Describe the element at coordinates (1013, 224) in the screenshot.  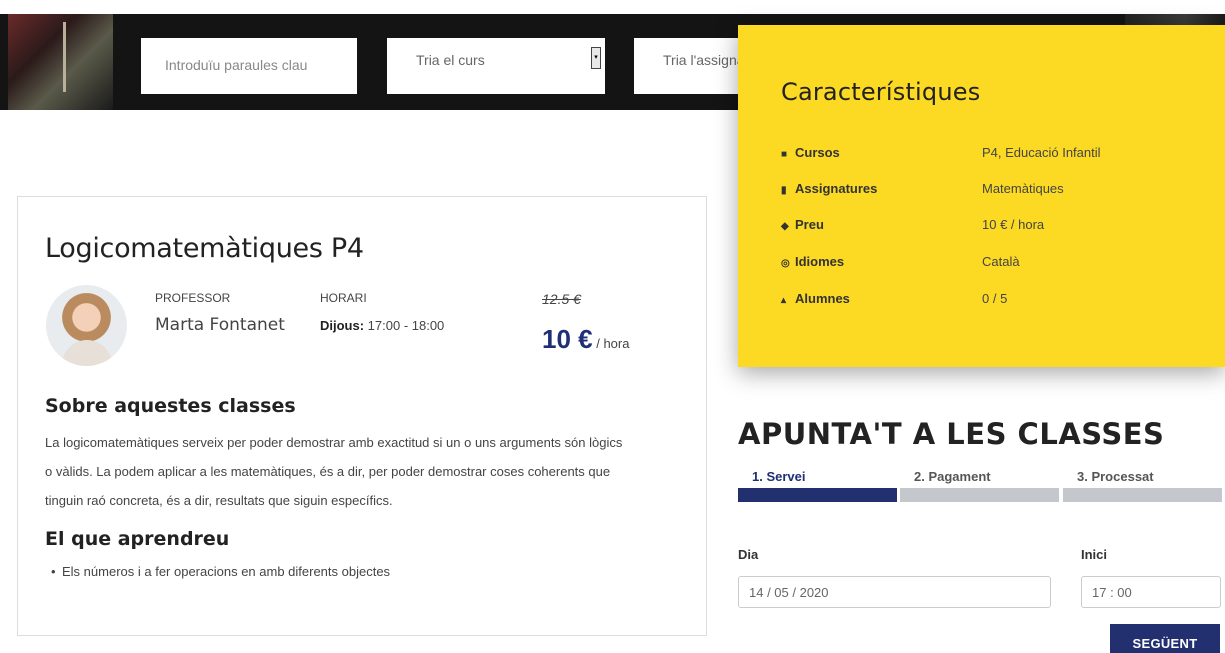
I see `feature-value: 10 € / hora` at that location.